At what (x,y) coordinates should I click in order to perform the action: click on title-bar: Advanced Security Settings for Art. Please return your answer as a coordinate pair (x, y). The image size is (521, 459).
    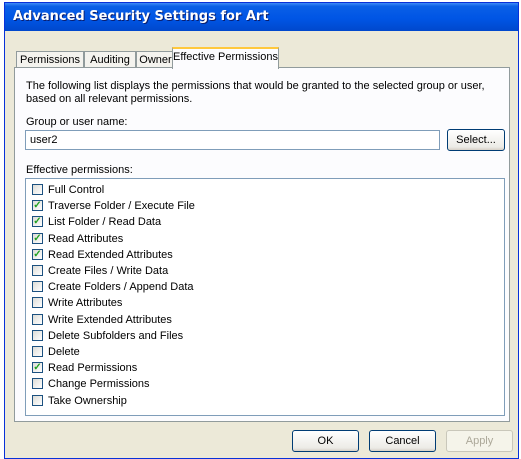
    Looking at the image, I should click on (261, 17).